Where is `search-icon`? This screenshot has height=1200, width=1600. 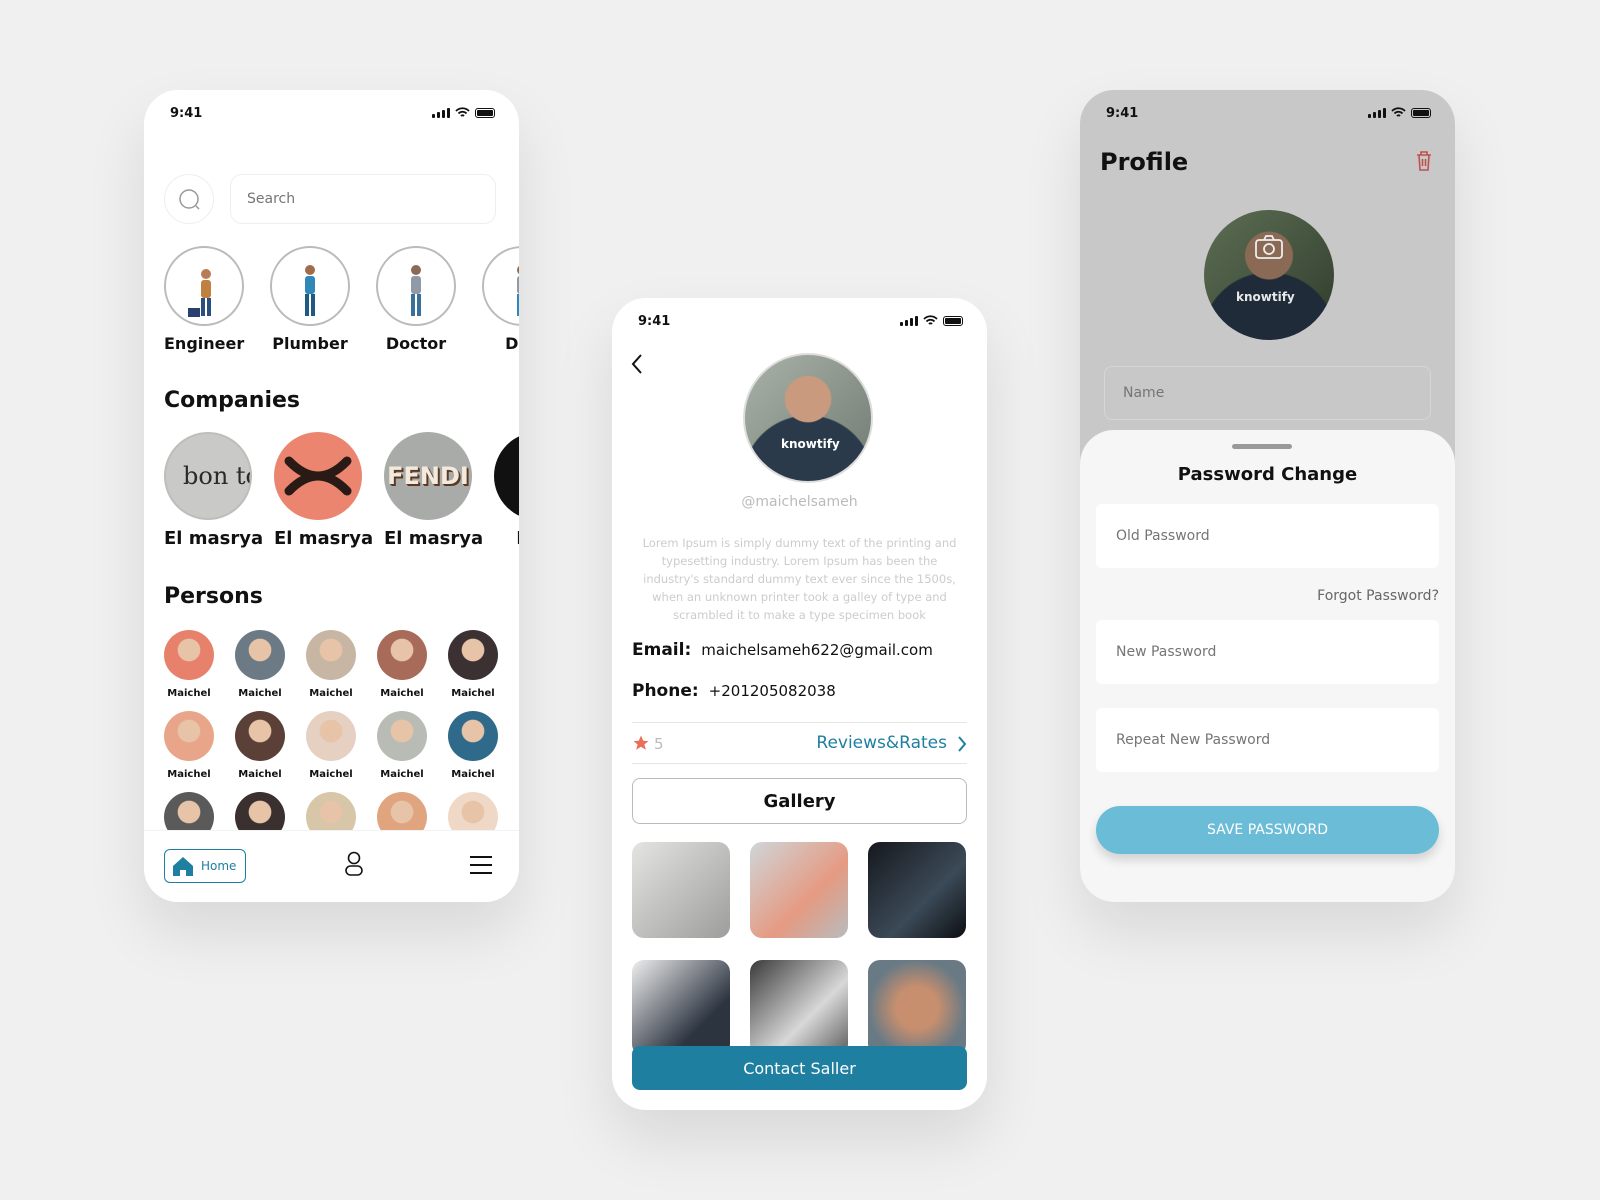
search-icon is located at coordinates (189, 199).